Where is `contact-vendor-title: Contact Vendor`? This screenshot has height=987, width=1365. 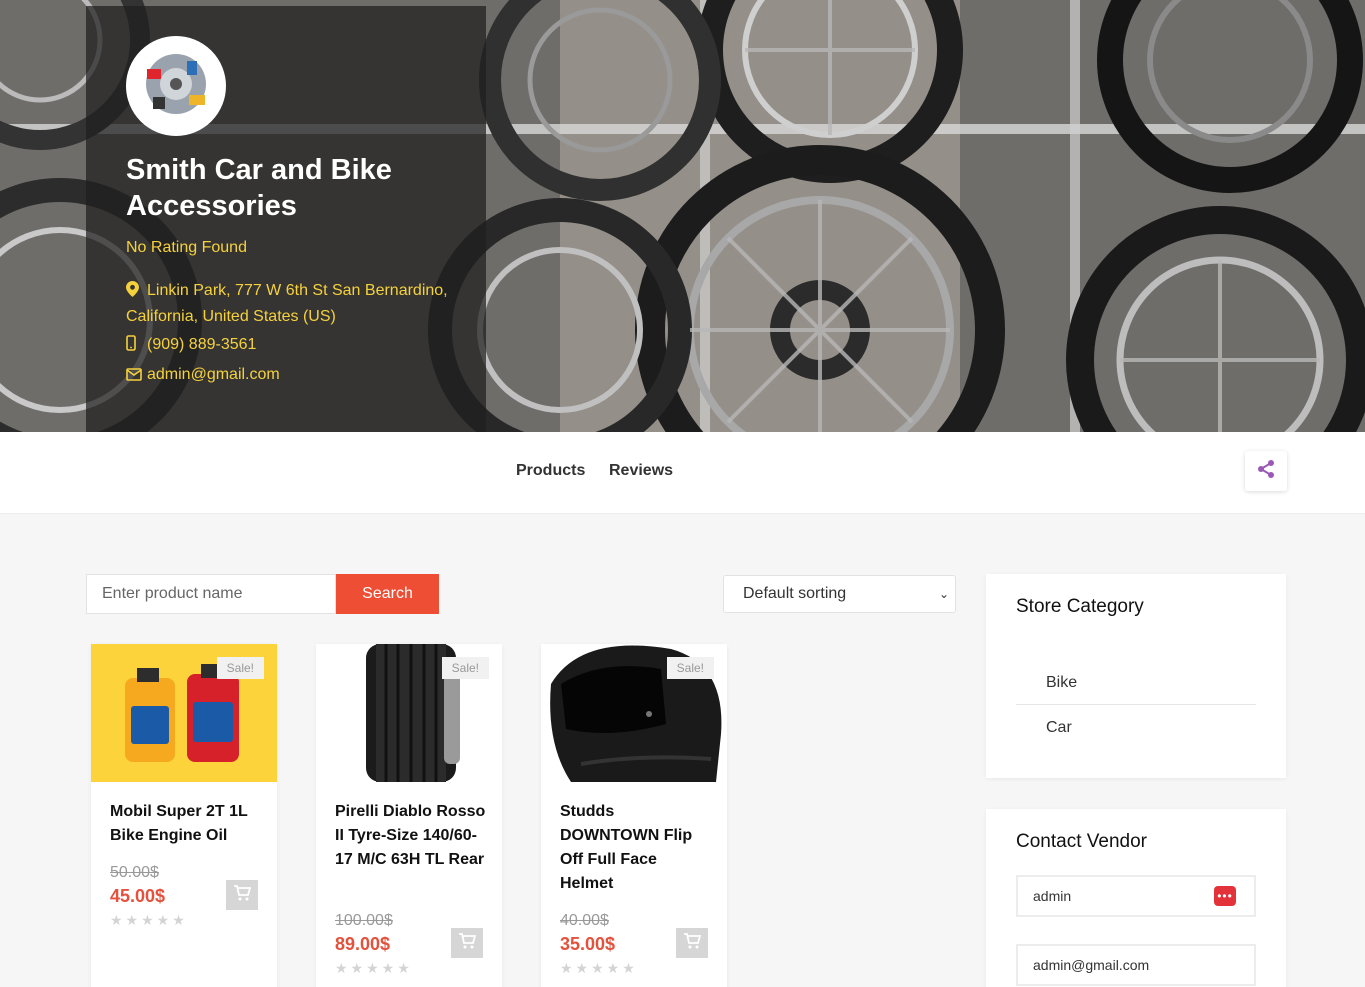
contact-vendor-title: Contact Vendor is located at coordinates (1081, 841).